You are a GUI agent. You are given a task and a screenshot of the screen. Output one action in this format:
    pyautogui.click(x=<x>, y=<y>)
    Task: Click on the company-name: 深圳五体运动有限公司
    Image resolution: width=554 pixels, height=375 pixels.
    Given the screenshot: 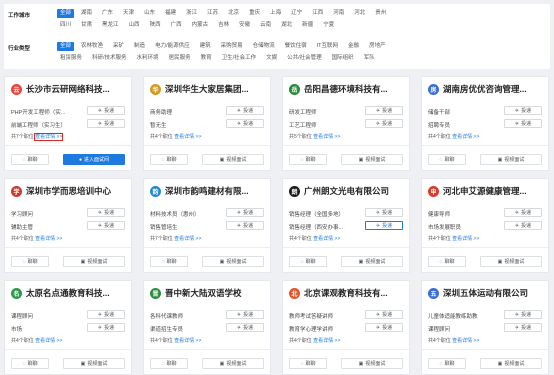 What is the action you would take?
    pyautogui.click(x=485, y=293)
    